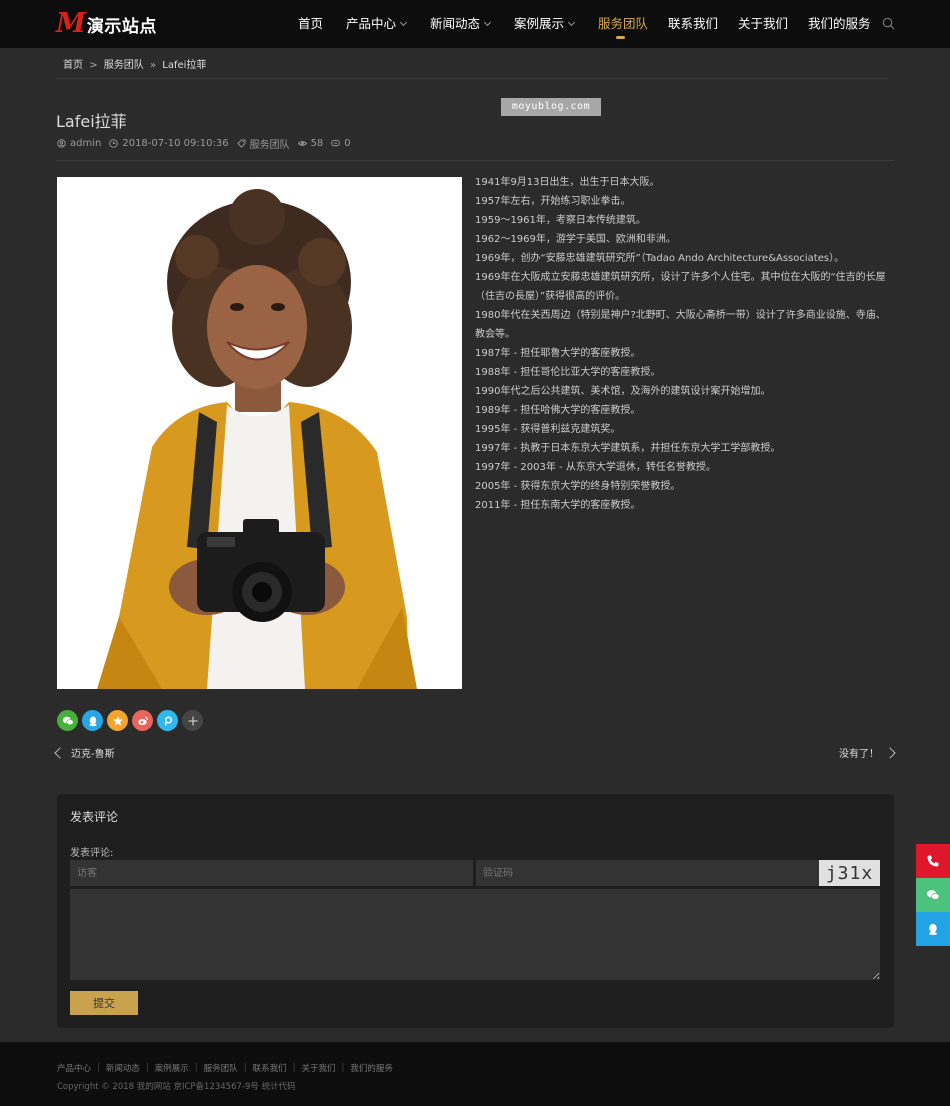 Image resolution: width=950 pixels, height=1106 pixels. I want to click on more-share-button, so click(192, 720).